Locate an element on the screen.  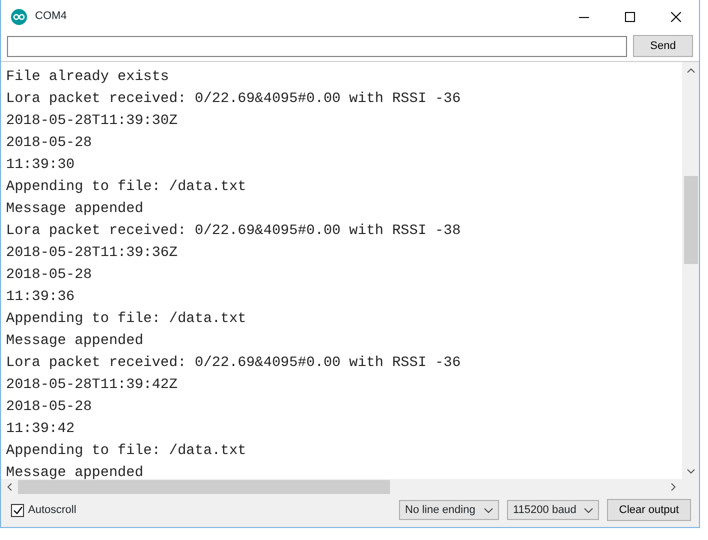
send-button: Send is located at coordinates (663, 46).